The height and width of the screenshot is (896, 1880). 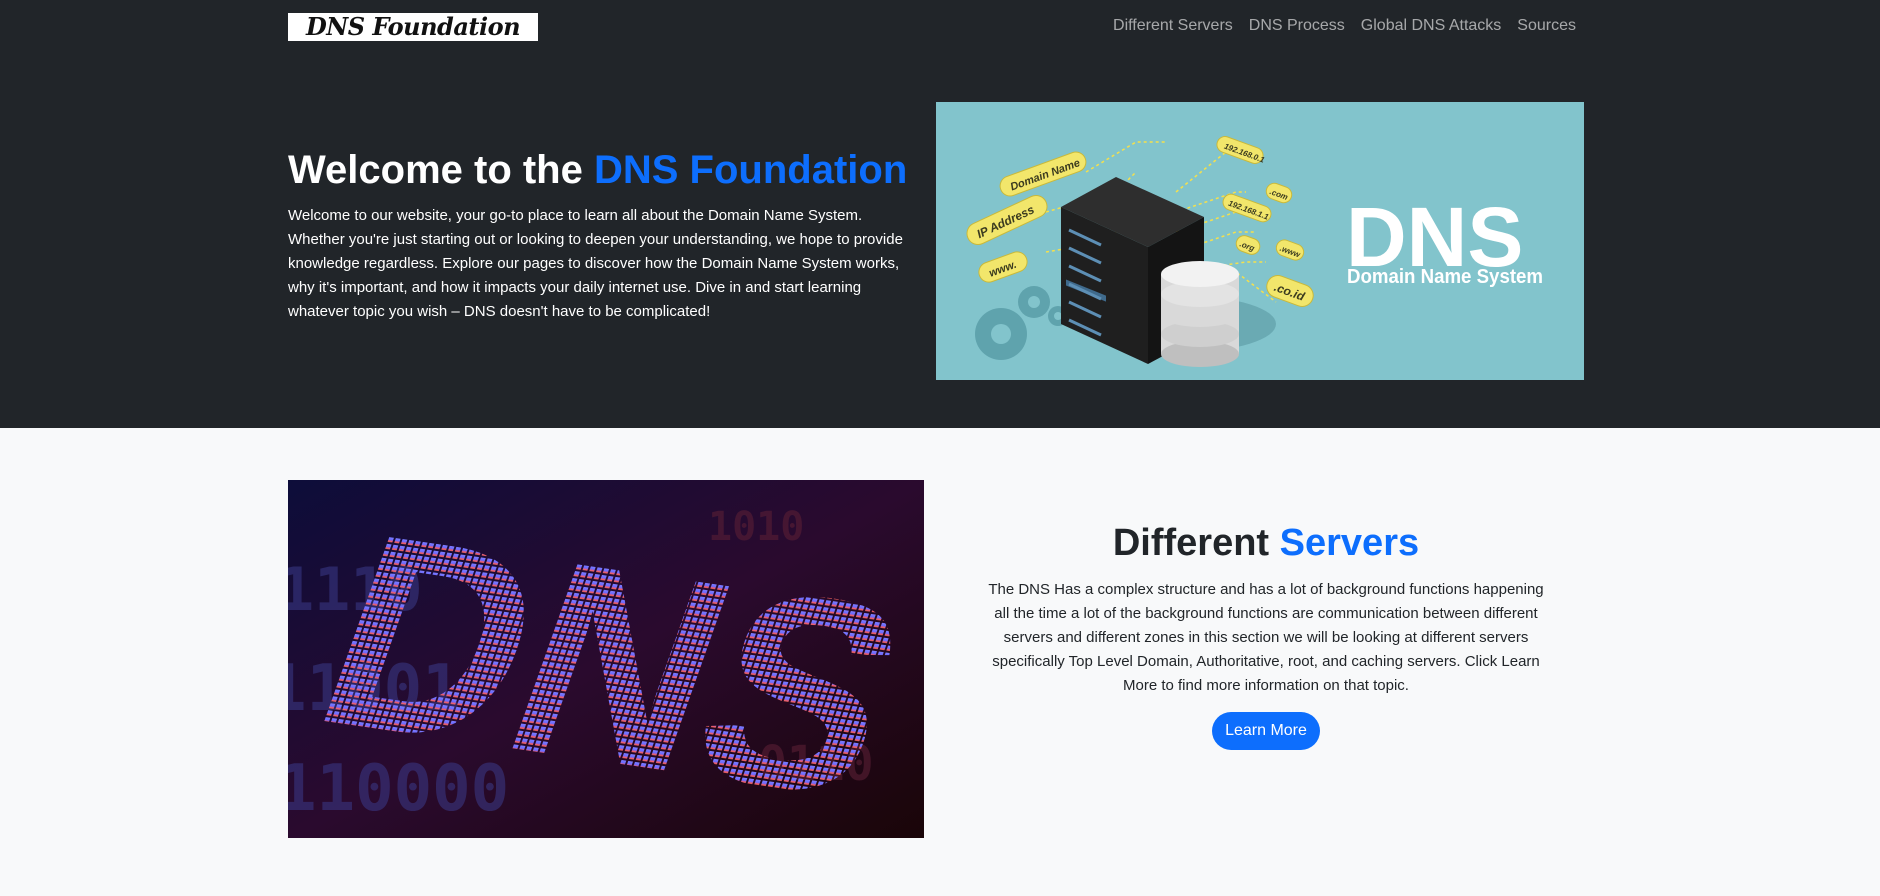 I want to click on learn-more-button: Learn More, so click(x=1266, y=731).